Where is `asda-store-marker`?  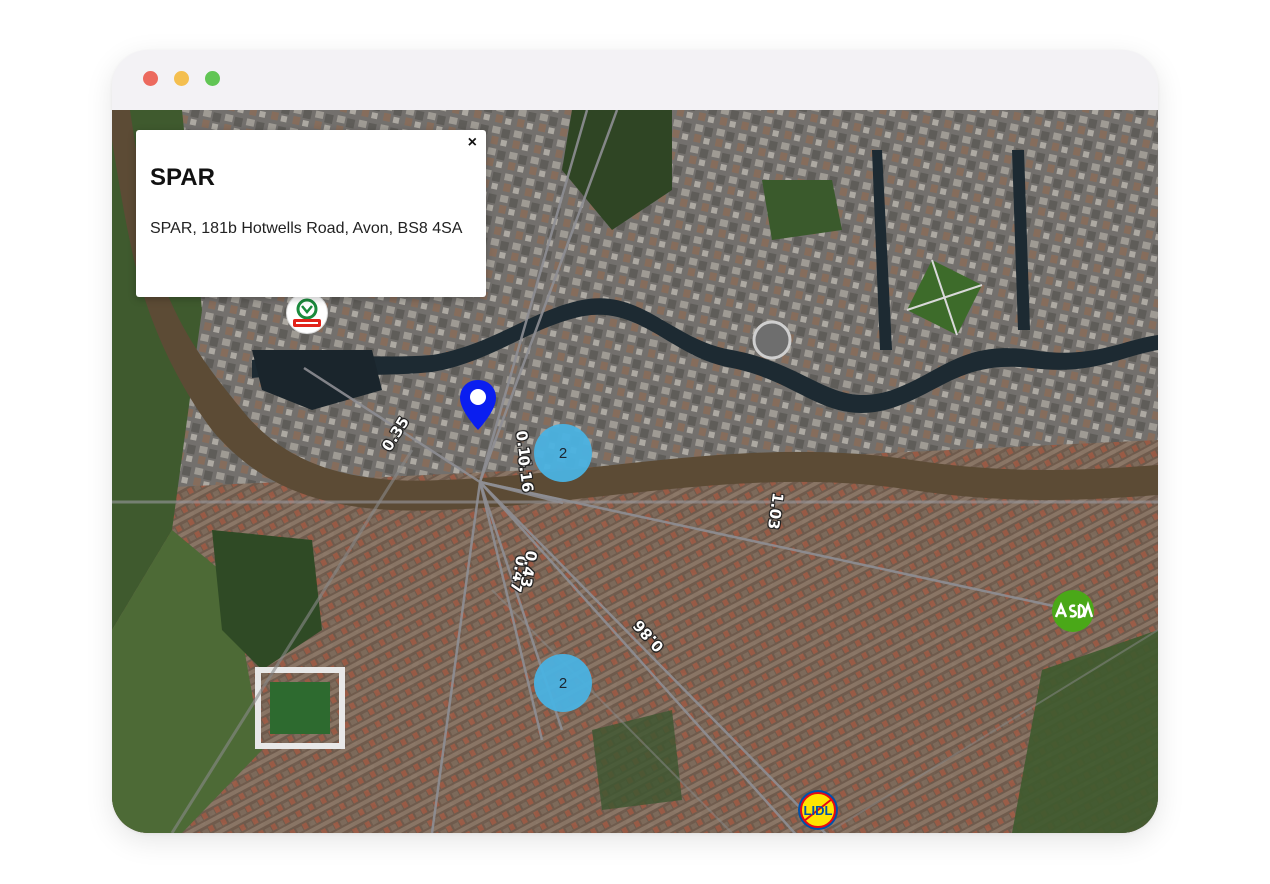
asda-store-marker is located at coordinates (1073, 611).